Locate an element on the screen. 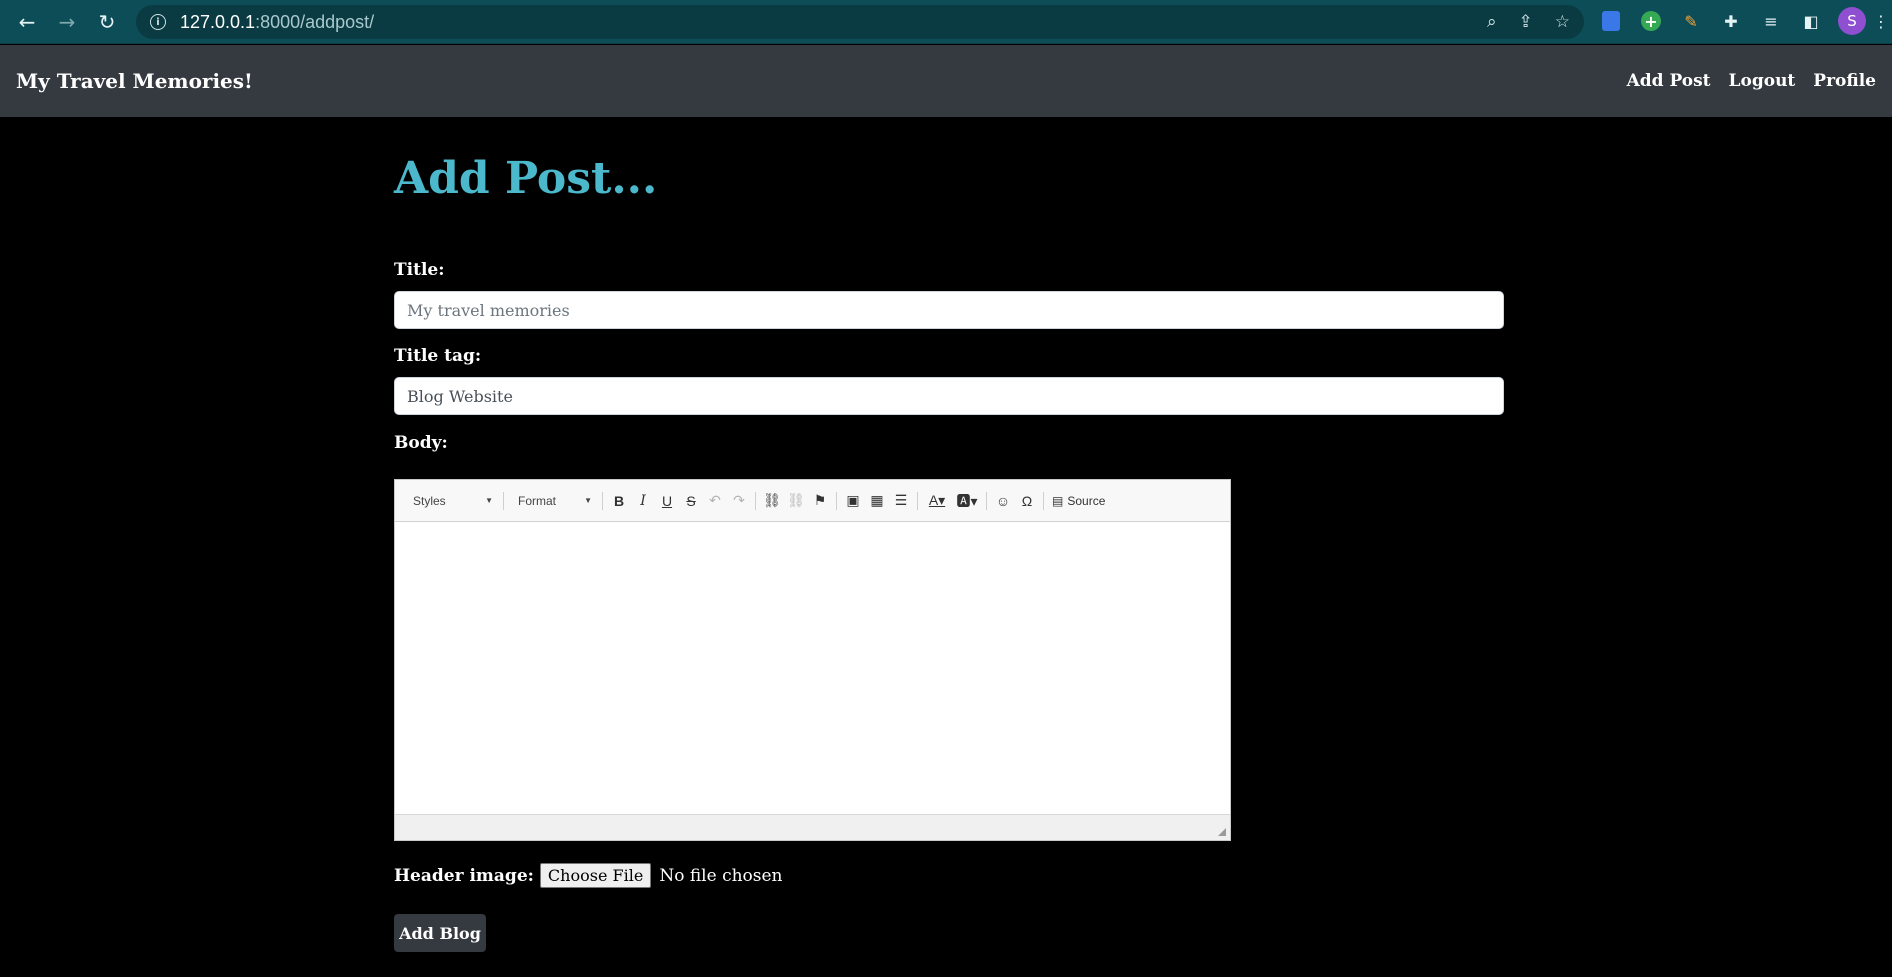 This screenshot has height=977, width=1892. strikethrough-icon: S is located at coordinates (691, 501).